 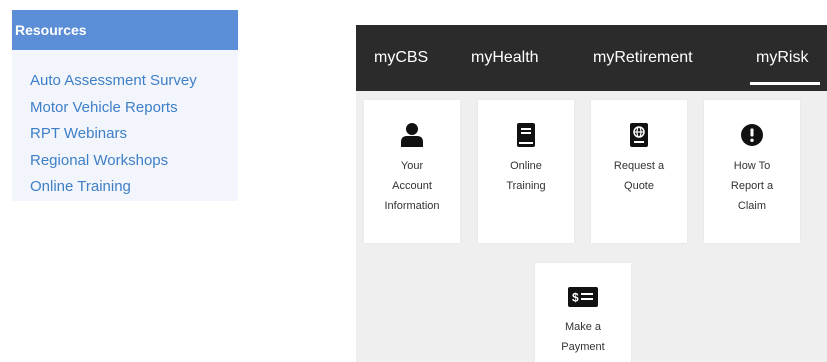 I want to click on tile-label: Request a Quote, so click(x=639, y=176).